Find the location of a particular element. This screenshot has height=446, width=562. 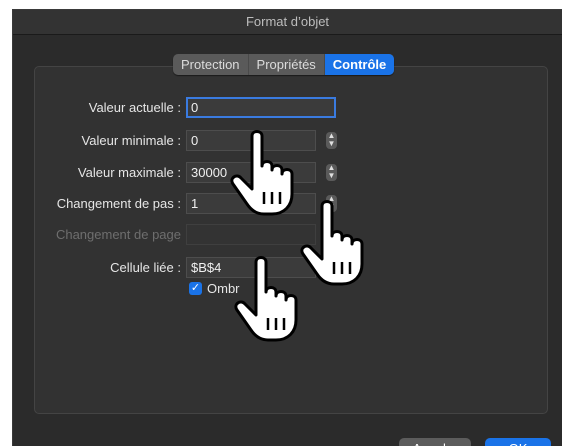

checkmark-icon: ✓ is located at coordinates (195, 288).